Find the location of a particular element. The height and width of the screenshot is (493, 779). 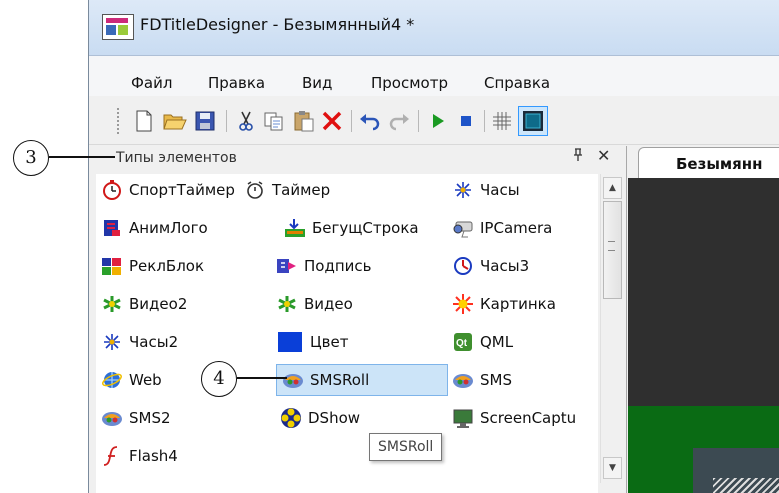

list-item-video2: Видео2 is located at coordinates (144, 304).